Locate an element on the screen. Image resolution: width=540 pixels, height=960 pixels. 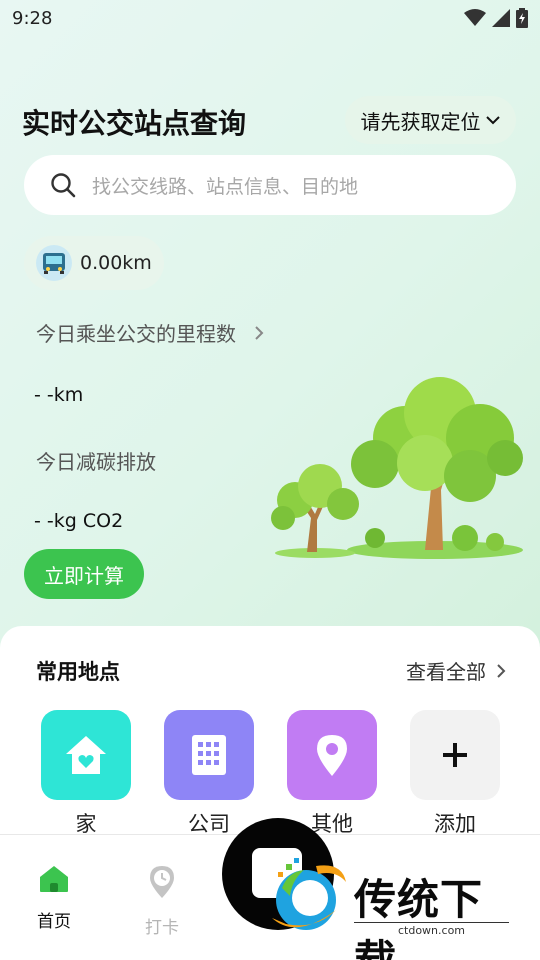
status-icons is located at coordinates (496, 18).